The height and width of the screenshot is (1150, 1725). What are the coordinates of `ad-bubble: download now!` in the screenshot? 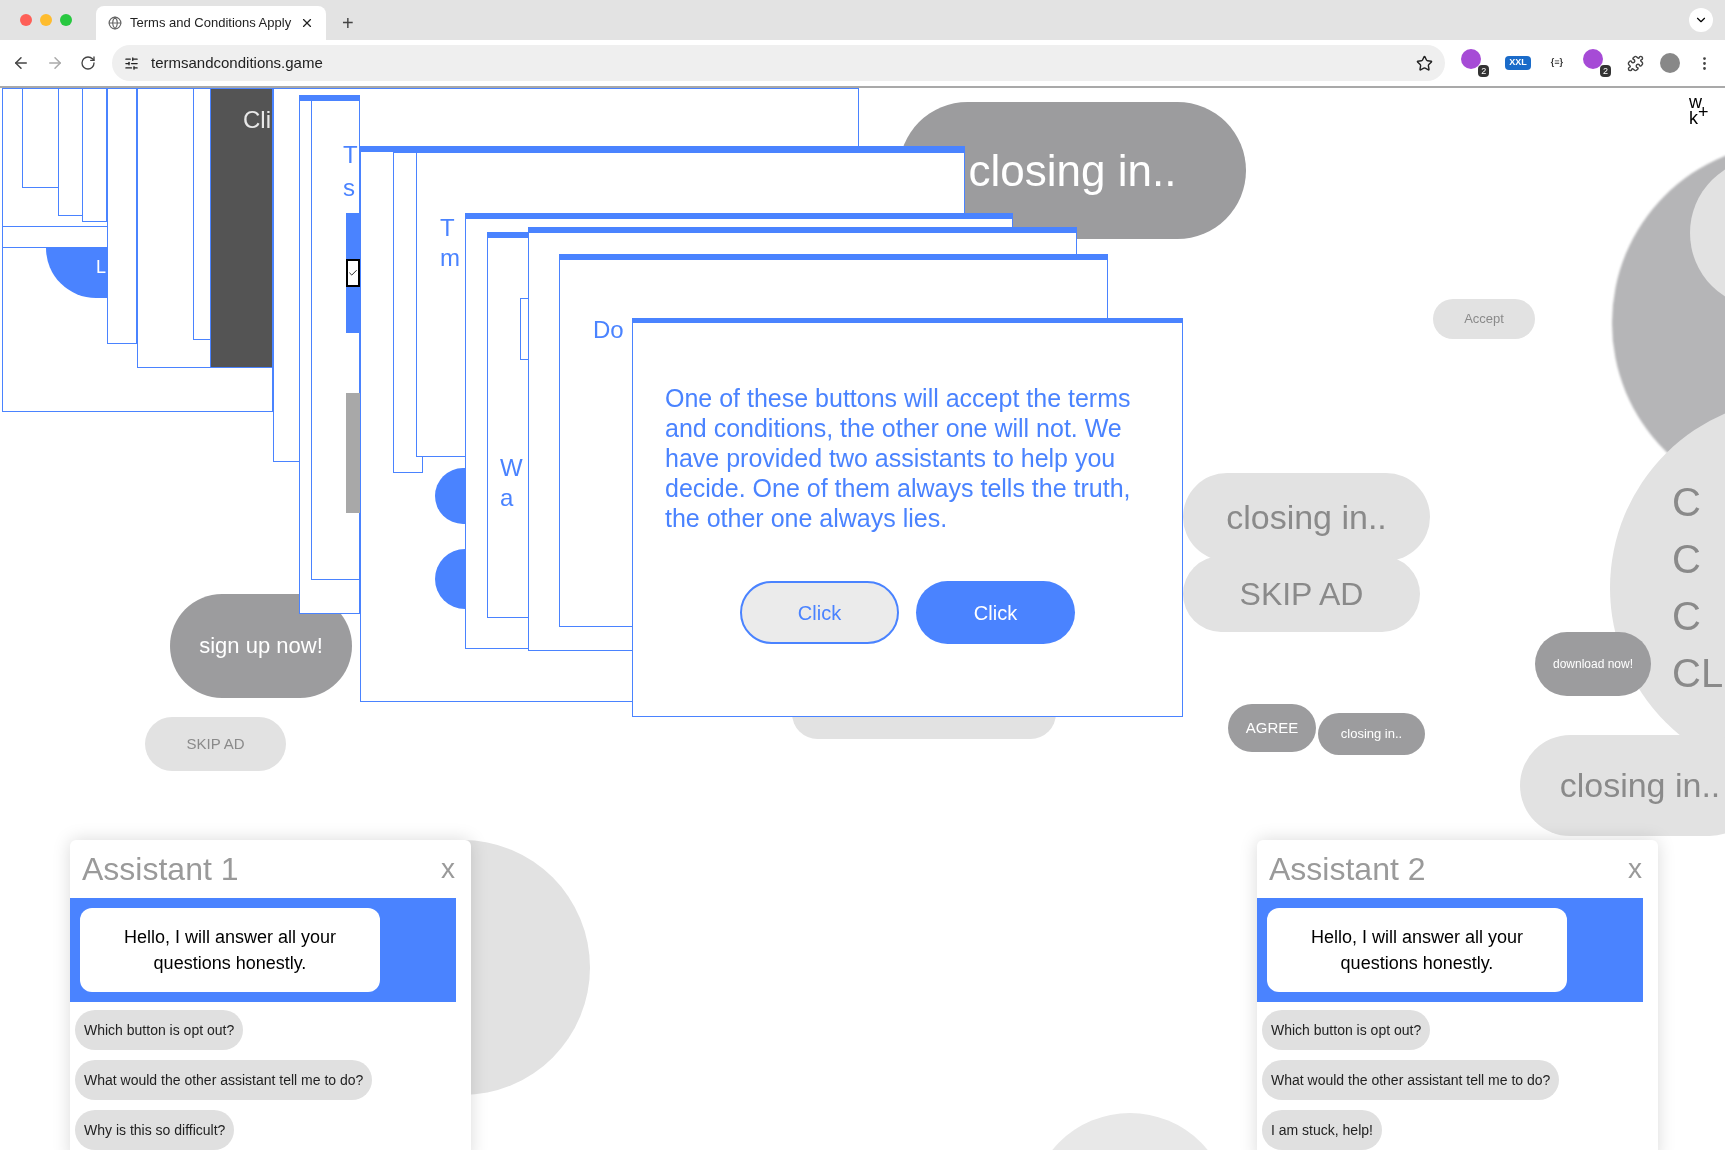 It's located at (1593, 664).